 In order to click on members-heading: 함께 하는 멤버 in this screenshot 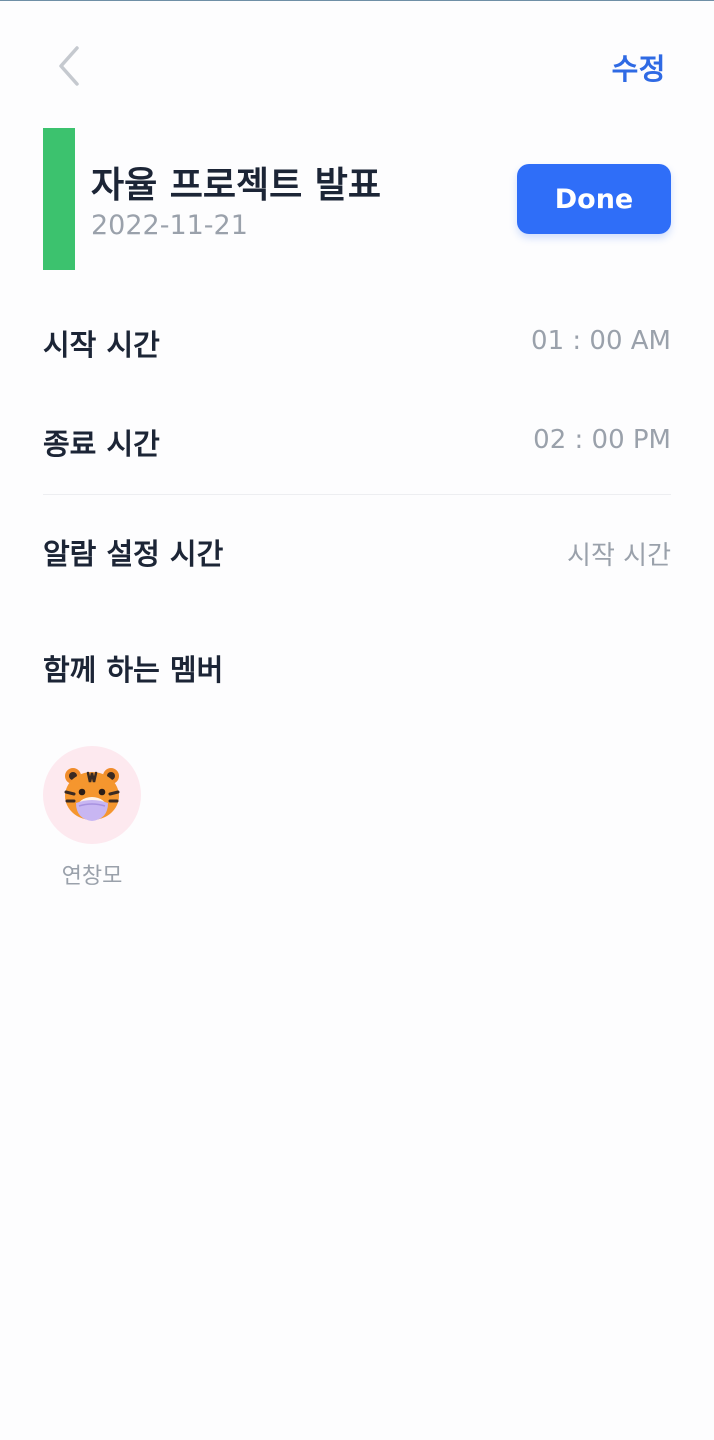, I will do `click(133, 670)`.